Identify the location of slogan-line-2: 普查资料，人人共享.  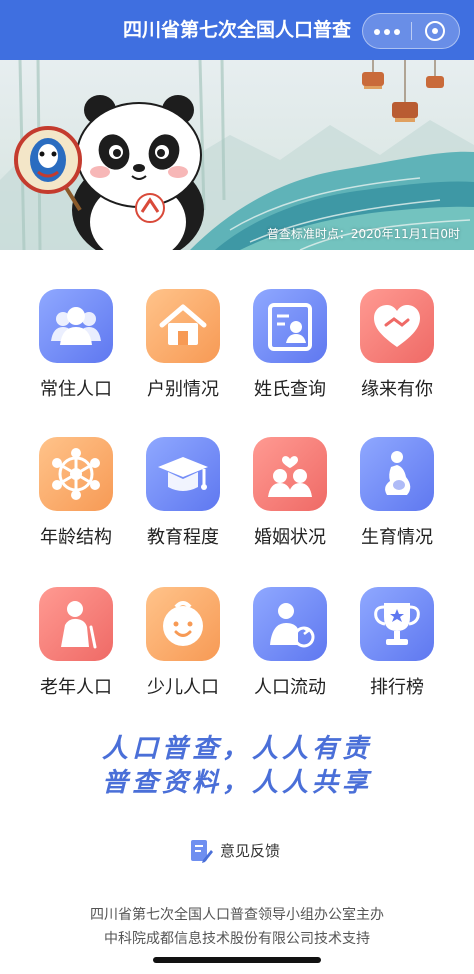
(236, 783).